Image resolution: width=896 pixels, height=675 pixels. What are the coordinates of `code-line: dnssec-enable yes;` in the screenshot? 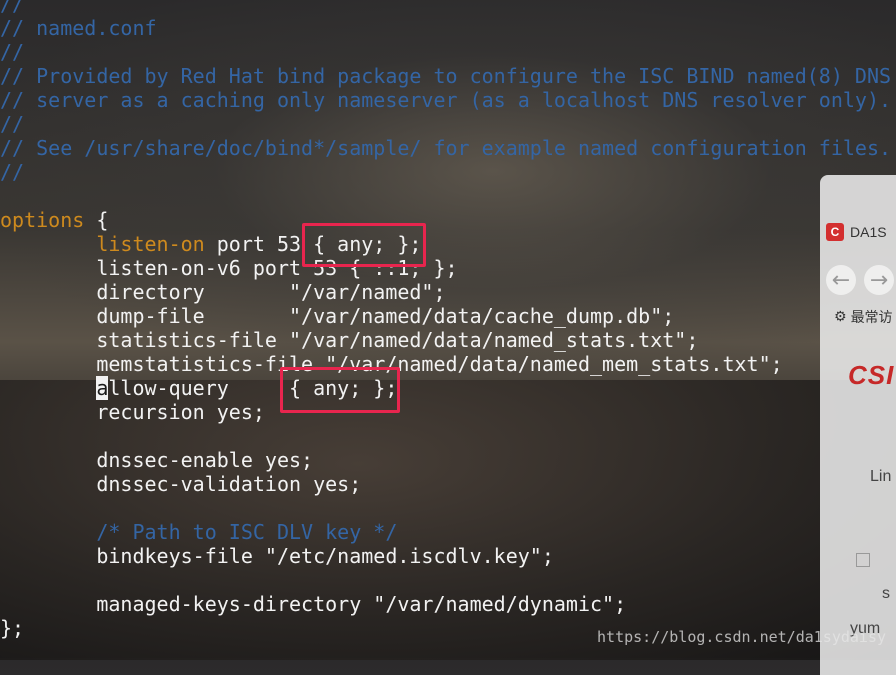 It's located at (157, 460).